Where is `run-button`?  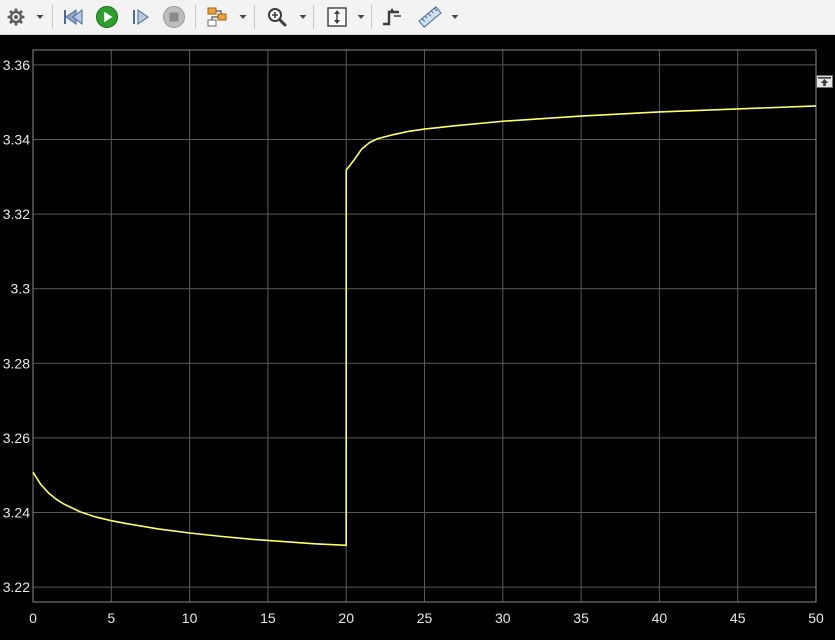
run-button is located at coordinates (107, 17).